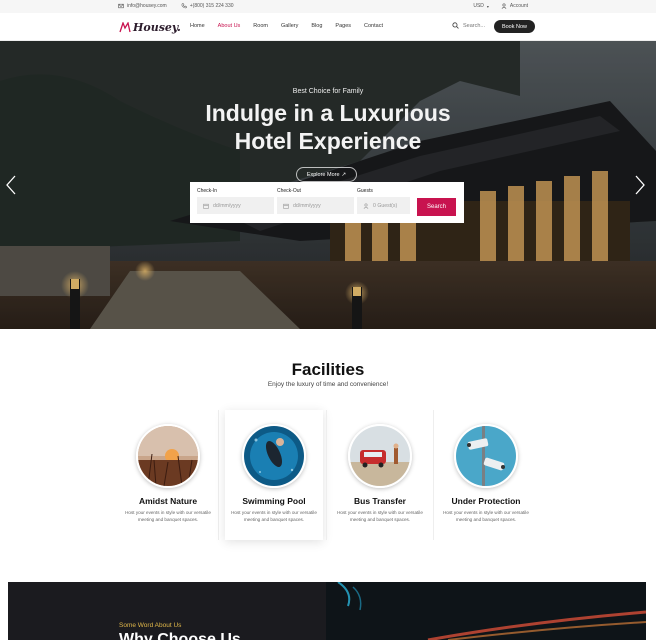  Describe the element at coordinates (11, 185) in the screenshot. I see `chevron-left-icon` at that location.